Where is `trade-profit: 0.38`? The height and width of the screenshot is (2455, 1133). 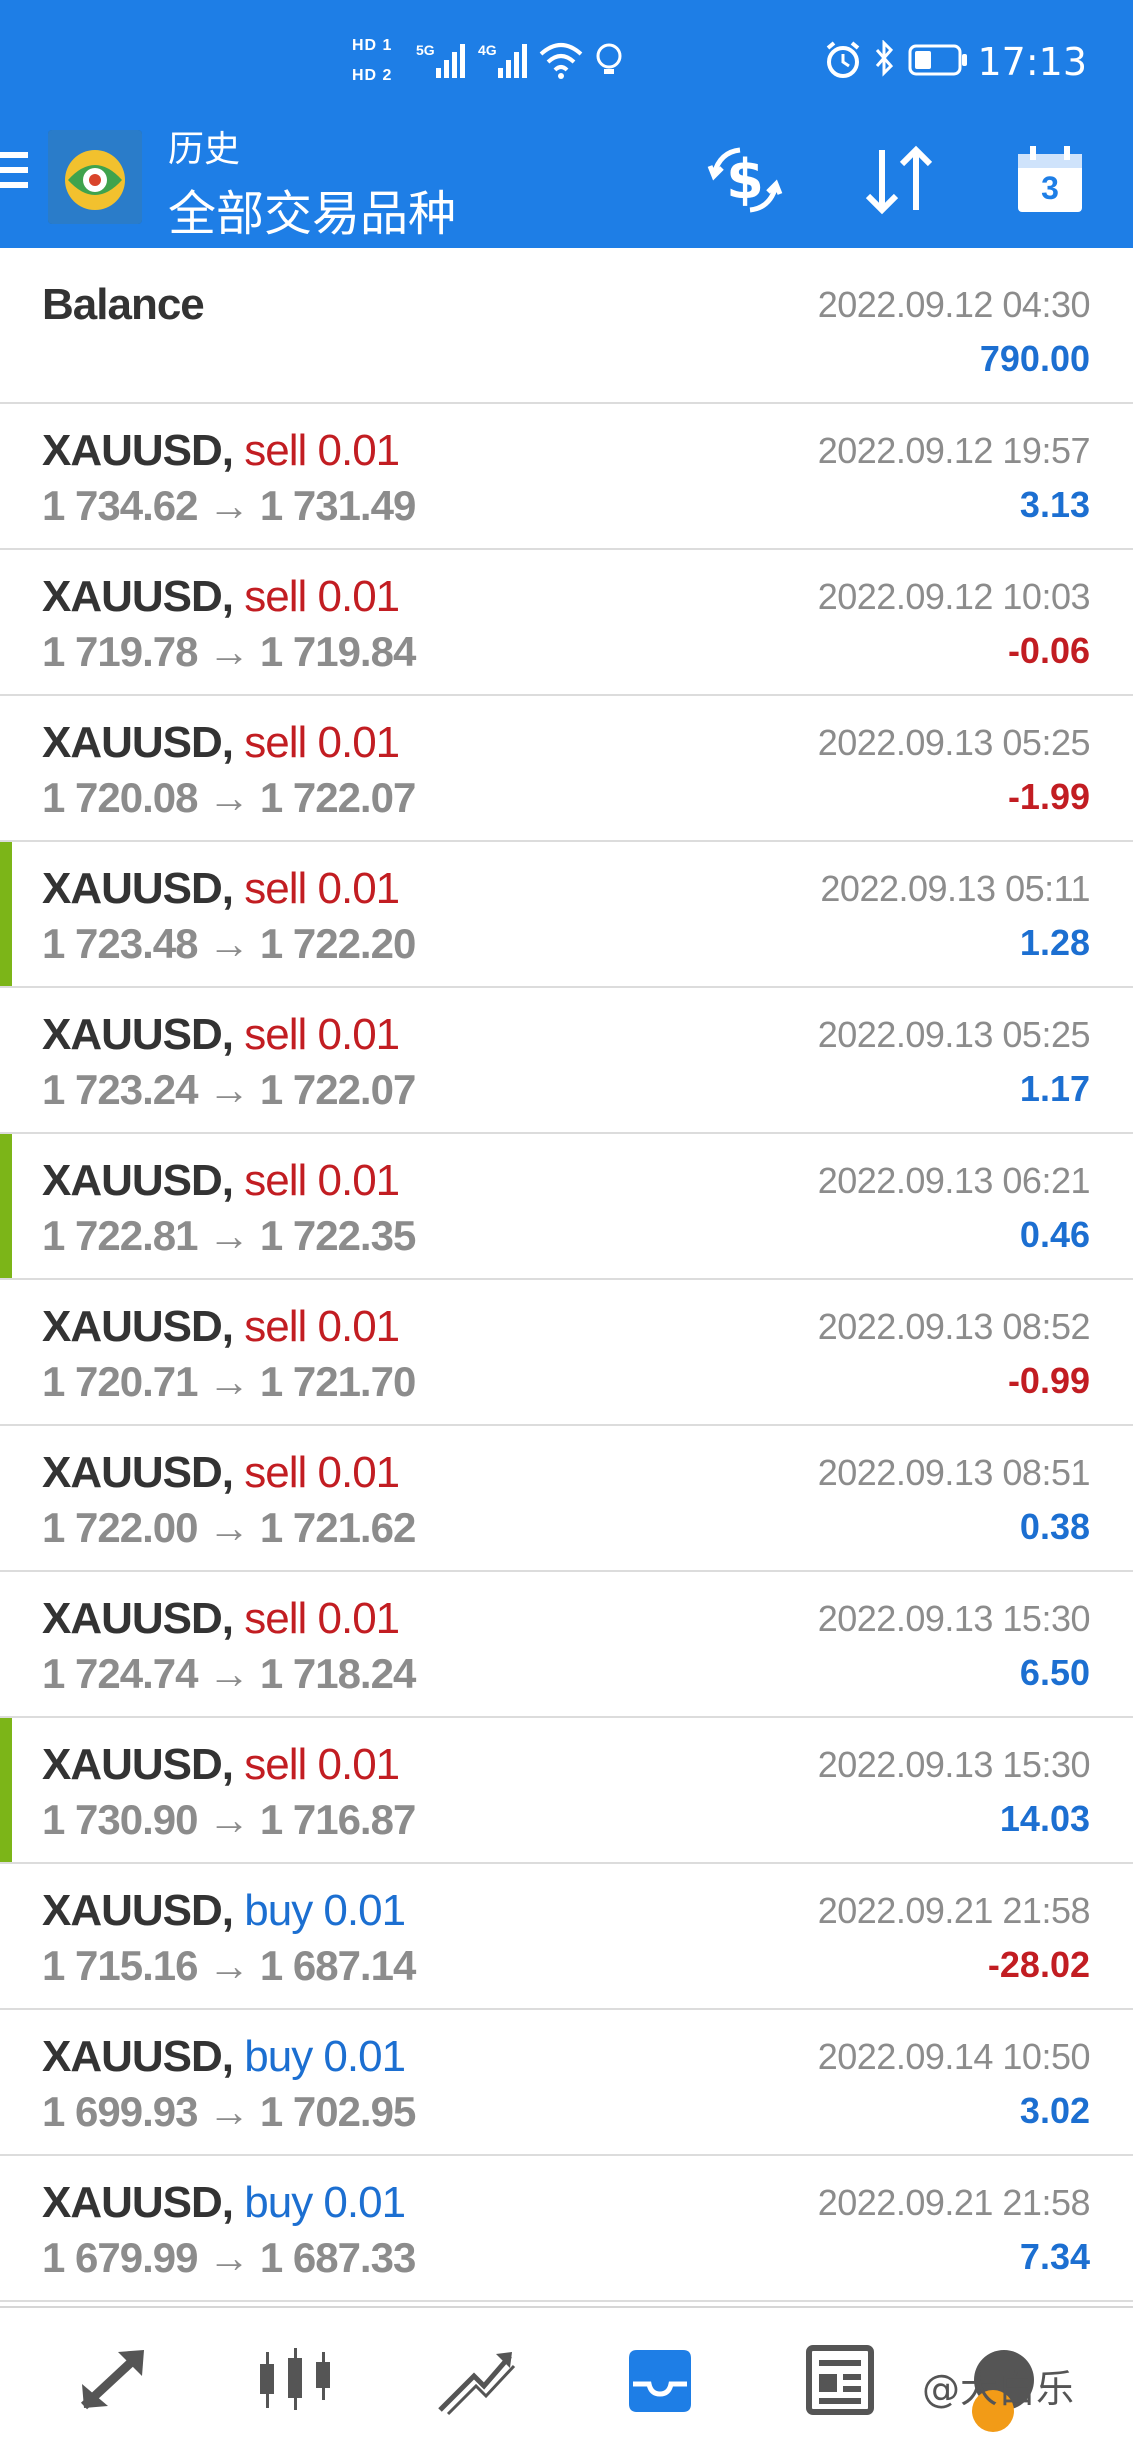 trade-profit: 0.38 is located at coordinates (1054, 1526).